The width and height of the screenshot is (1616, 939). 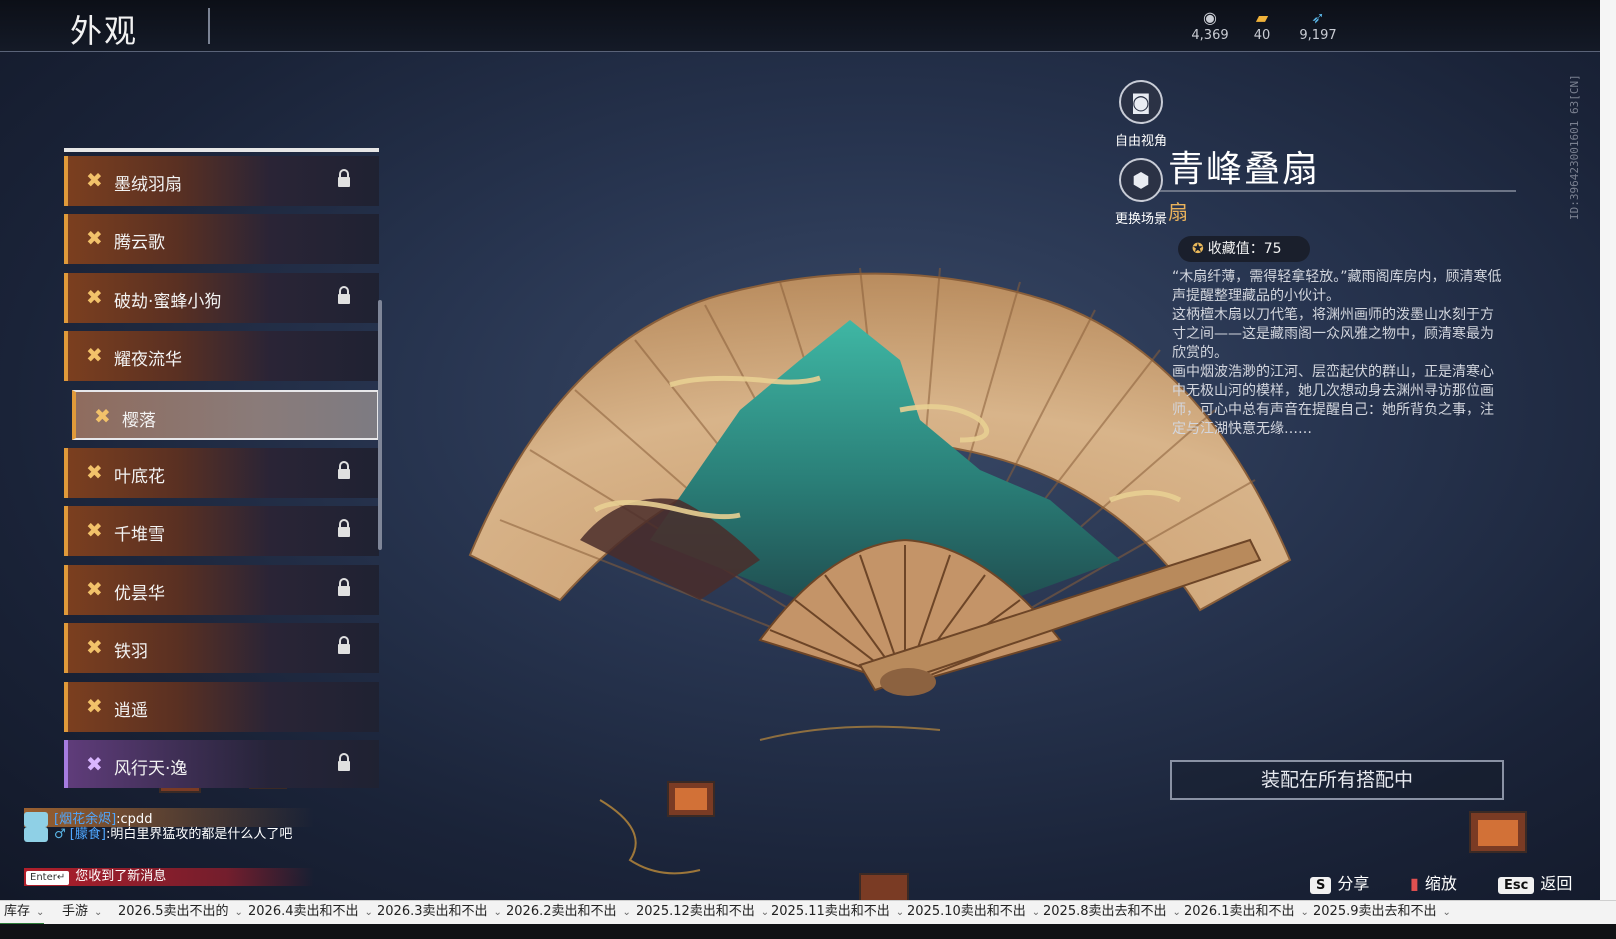 What do you see at coordinates (199, 834) in the screenshot?
I see `chat-text: :明白里界猛攻的都是什么人了吧` at bounding box center [199, 834].